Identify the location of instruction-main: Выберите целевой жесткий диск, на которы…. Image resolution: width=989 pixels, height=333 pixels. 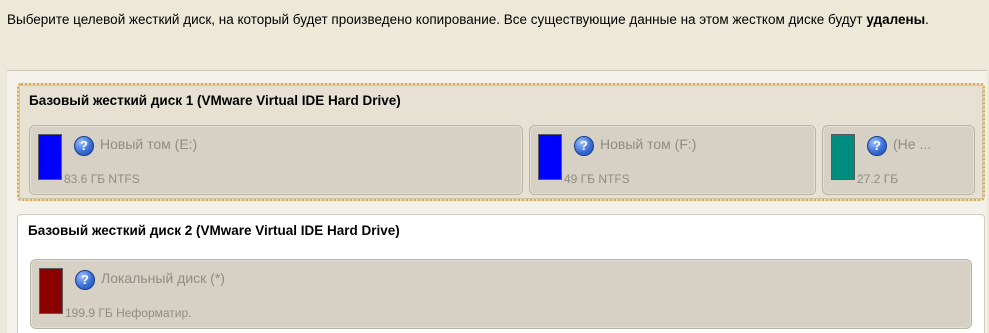
(437, 19).